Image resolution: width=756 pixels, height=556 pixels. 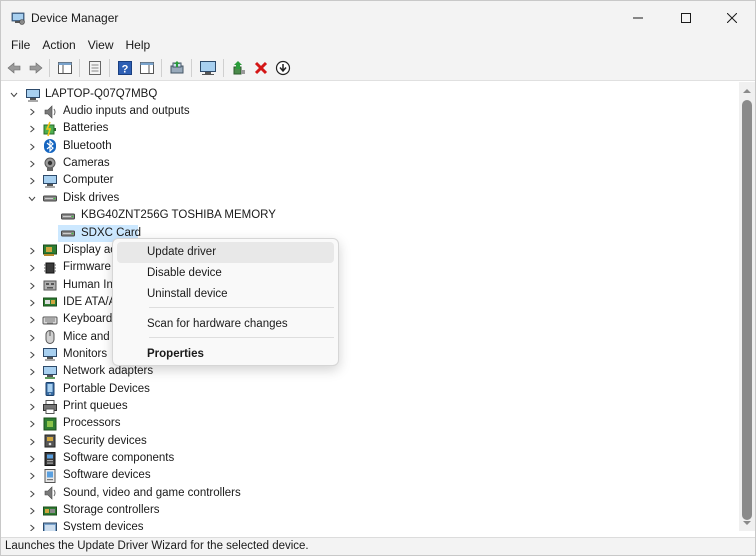 I want to click on tree-root: LAPTOP-Q07Q7MBQ, so click(x=151, y=94).